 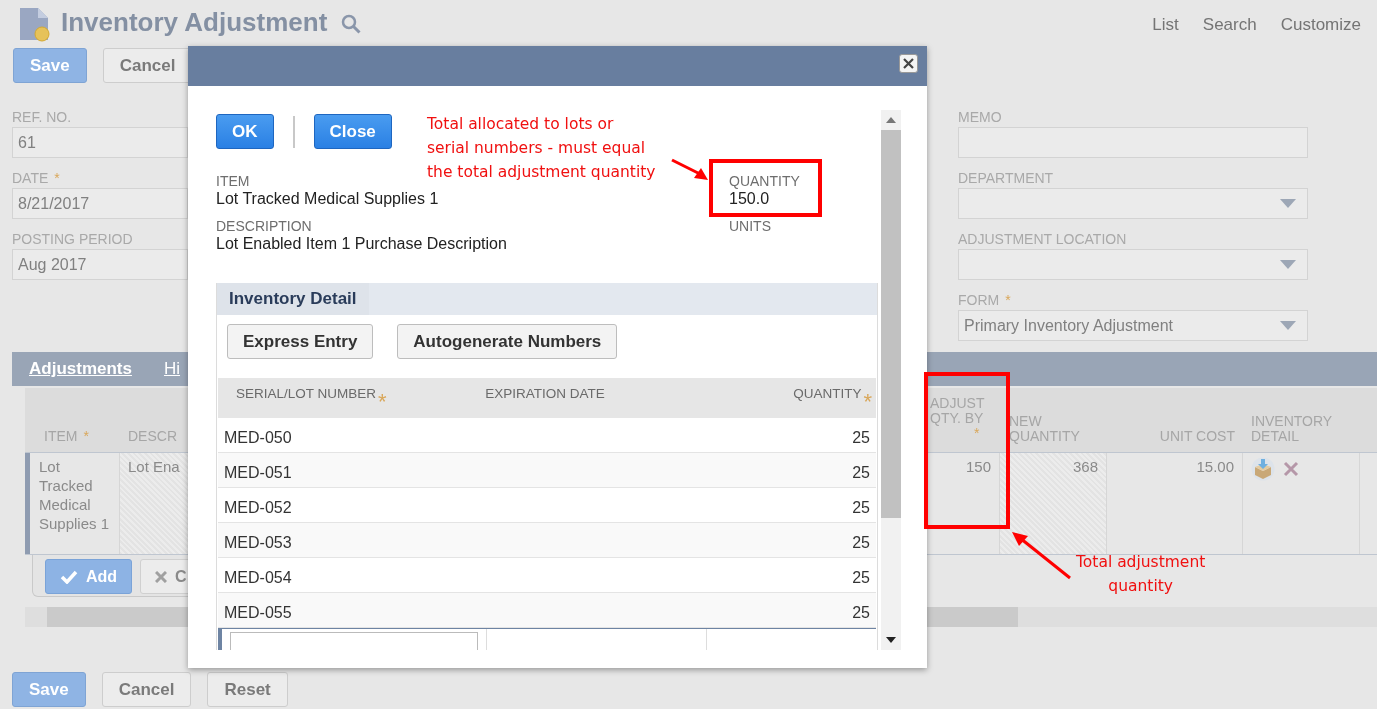 What do you see at coordinates (89, 576) in the screenshot?
I see `line-button: Add` at bounding box center [89, 576].